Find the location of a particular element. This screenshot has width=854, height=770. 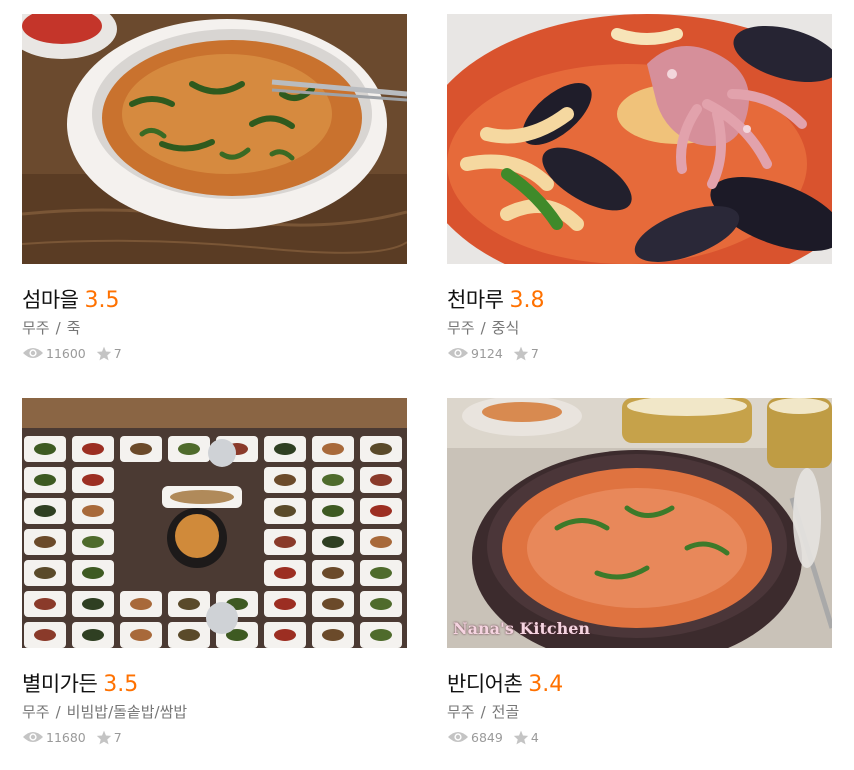

category: 중식 is located at coordinates (505, 328).